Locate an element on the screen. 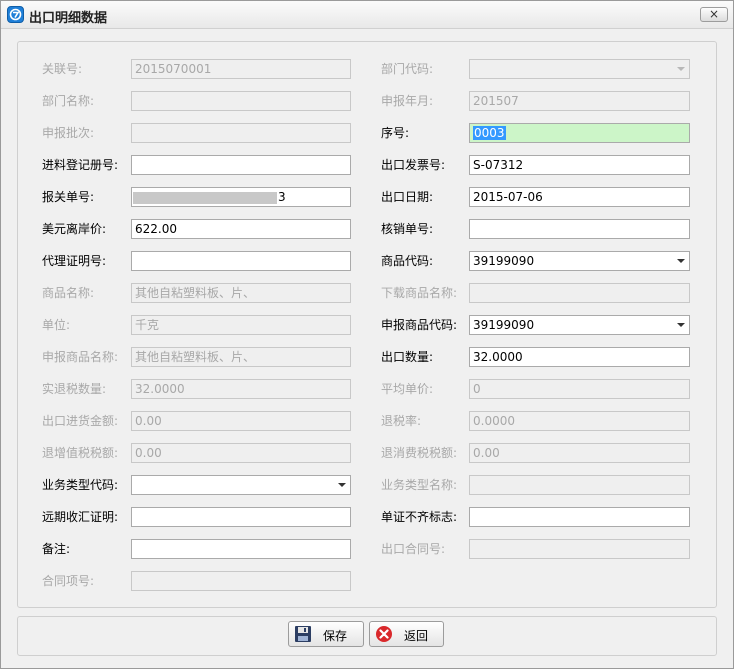 The height and width of the screenshot is (669, 734). dropdown-right-8: 39199090 is located at coordinates (579, 325).